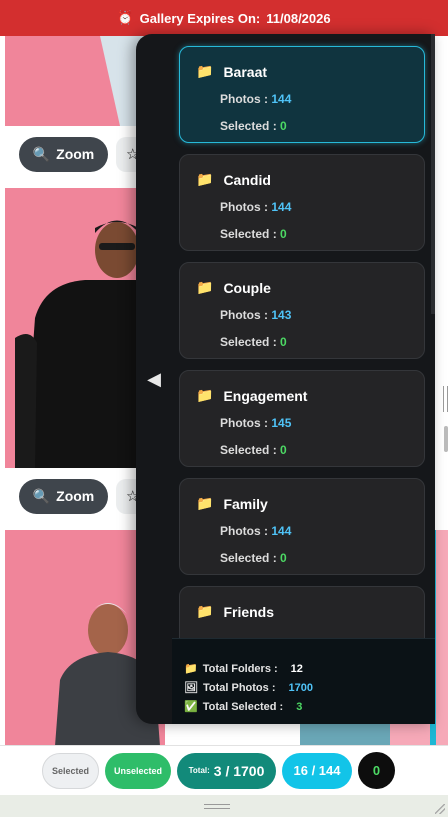 Image resolution: width=448 pixels, height=817 pixels. What do you see at coordinates (299, 706) in the screenshot?
I see `total-selected-value: 3` at bounding box center [299, 706].